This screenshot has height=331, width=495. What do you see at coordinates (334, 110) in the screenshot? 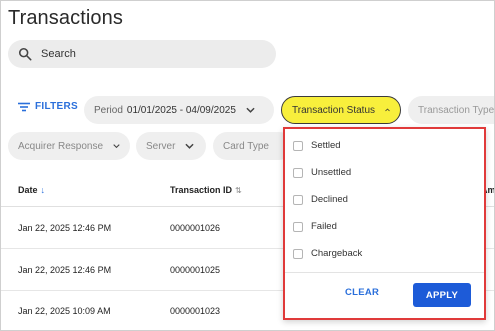
I see `transaction-status-label: Transaction Status` at bounding box center [334, 110].